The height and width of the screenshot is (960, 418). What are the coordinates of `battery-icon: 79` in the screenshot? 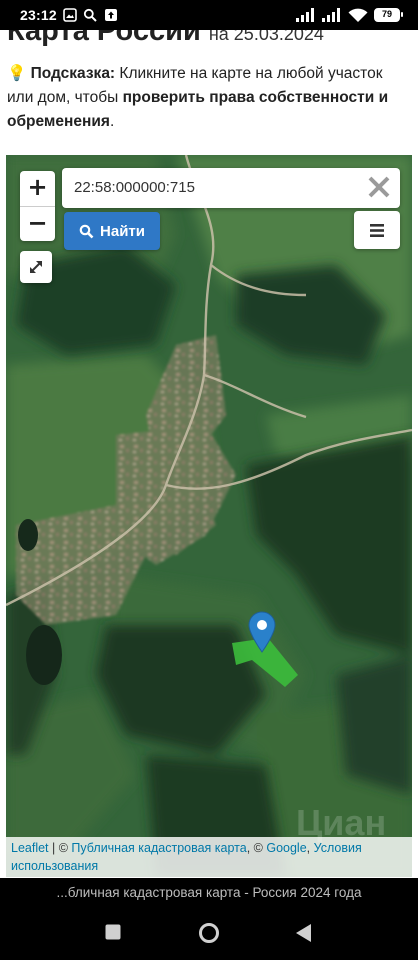 It's located at (388, 15).